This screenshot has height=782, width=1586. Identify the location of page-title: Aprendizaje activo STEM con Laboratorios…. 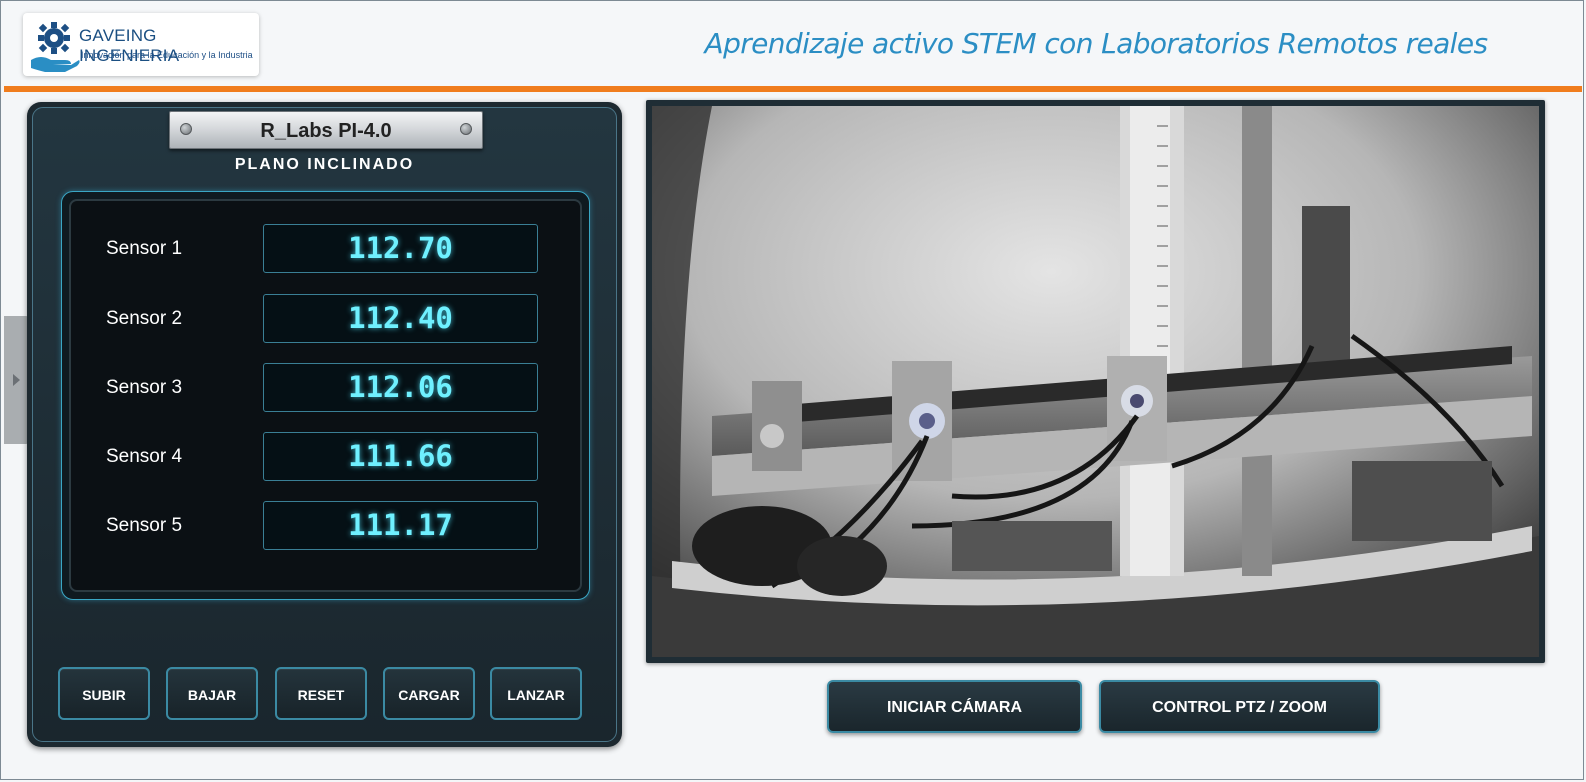
(1096, 43).